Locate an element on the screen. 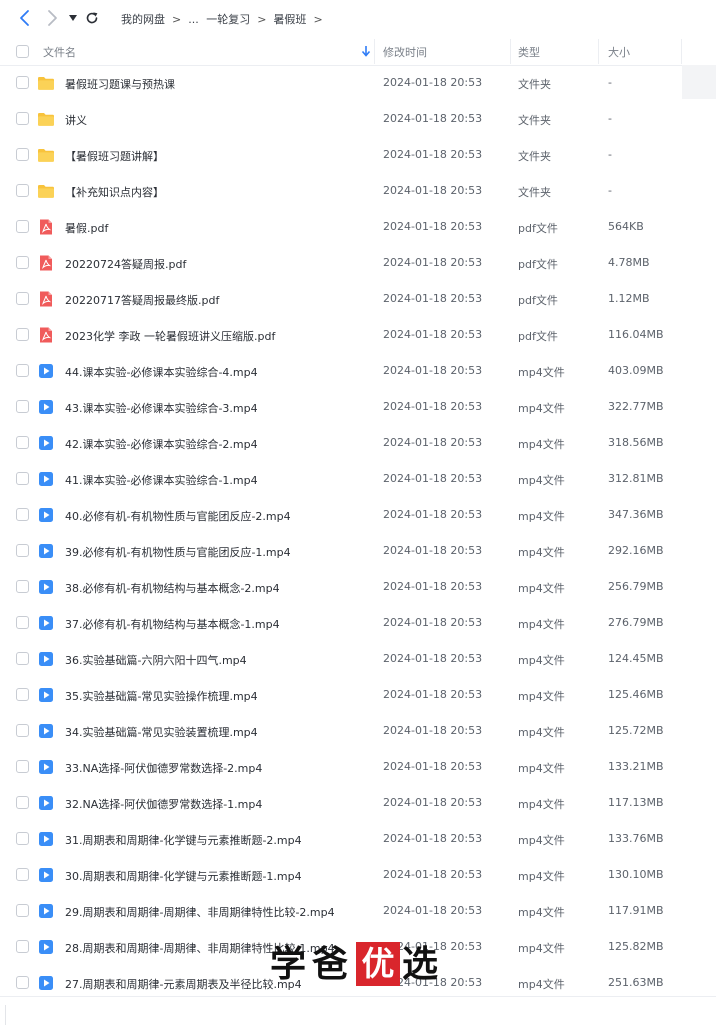 This screenshot has height=1025, width=716. back-arrow-icon is located at coordinates (25, 18).